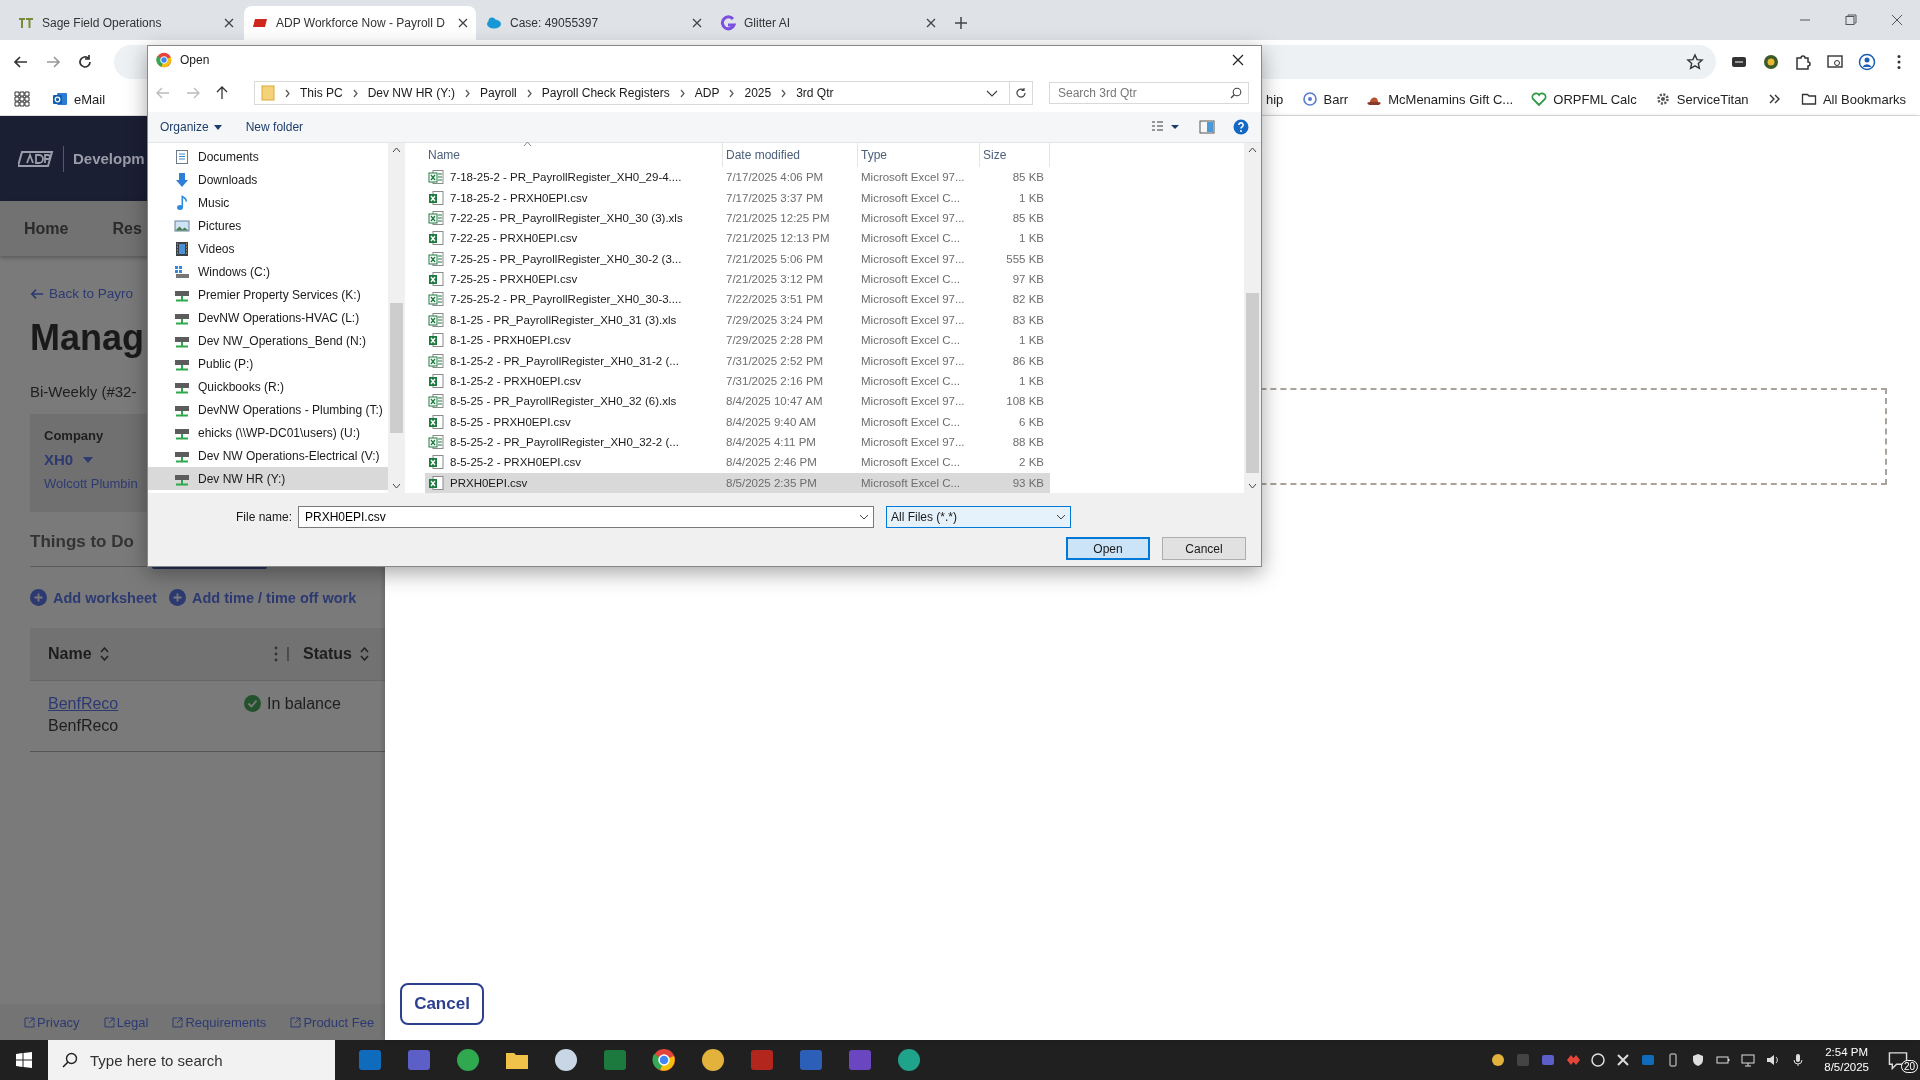  What do you see at coordinates (978, 517) in the screenshot?
I see `file-type-dropdown: All Files (*.*)` at bounding box center [978, 517].